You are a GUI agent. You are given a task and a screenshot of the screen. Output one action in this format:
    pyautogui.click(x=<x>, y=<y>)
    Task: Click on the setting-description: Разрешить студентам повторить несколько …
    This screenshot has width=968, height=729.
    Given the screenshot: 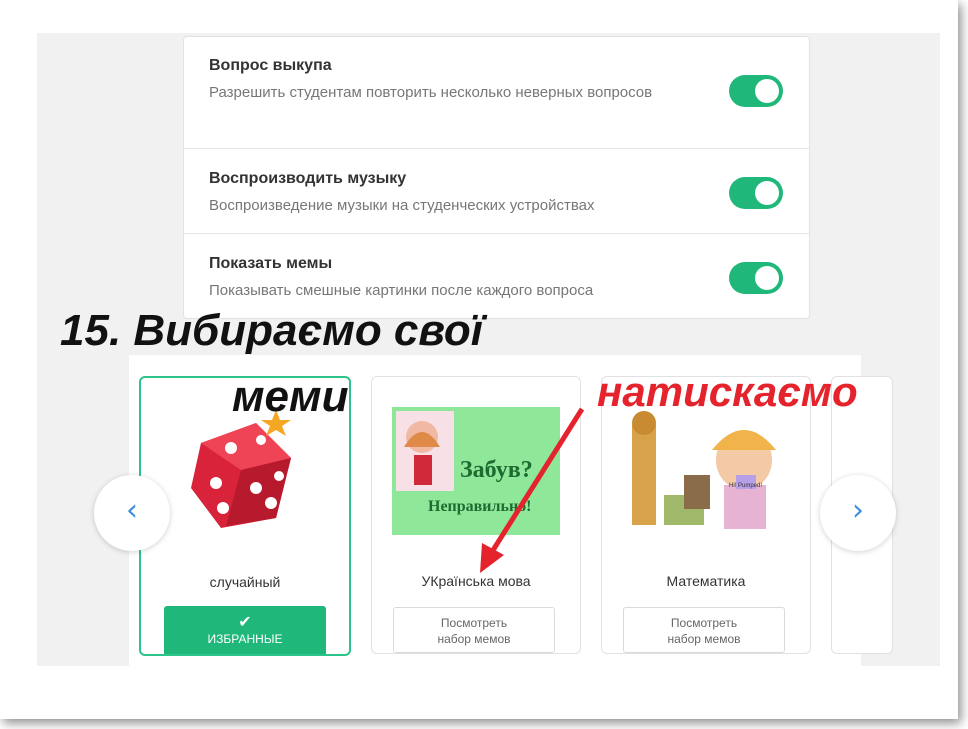 What is the action you would take?
    pyautogui.click(x=431, y=92)
    